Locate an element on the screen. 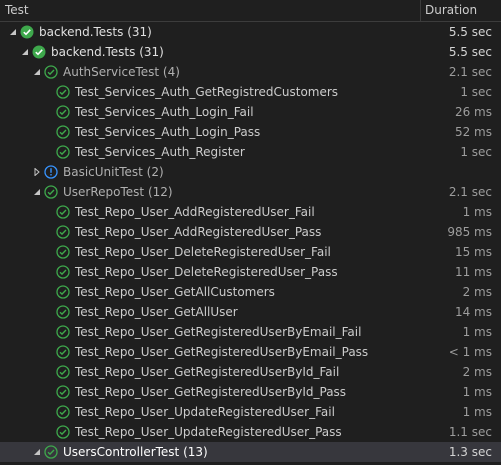  column-divider is located at coordinates (420, 10).